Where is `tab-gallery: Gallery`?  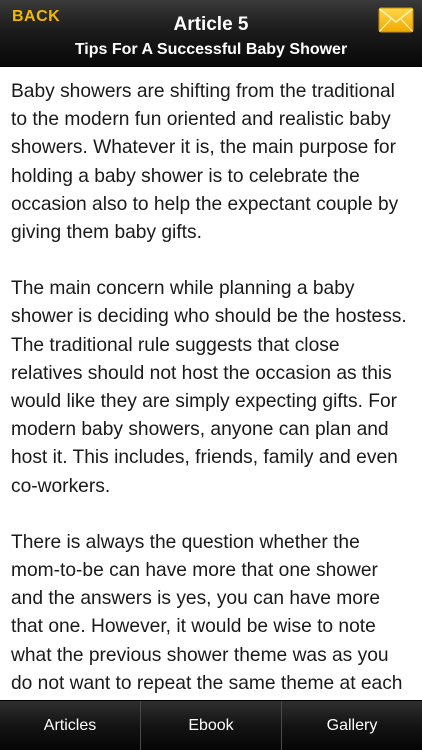
tab-gallery: Gallery is located at coordinates (351, 725).